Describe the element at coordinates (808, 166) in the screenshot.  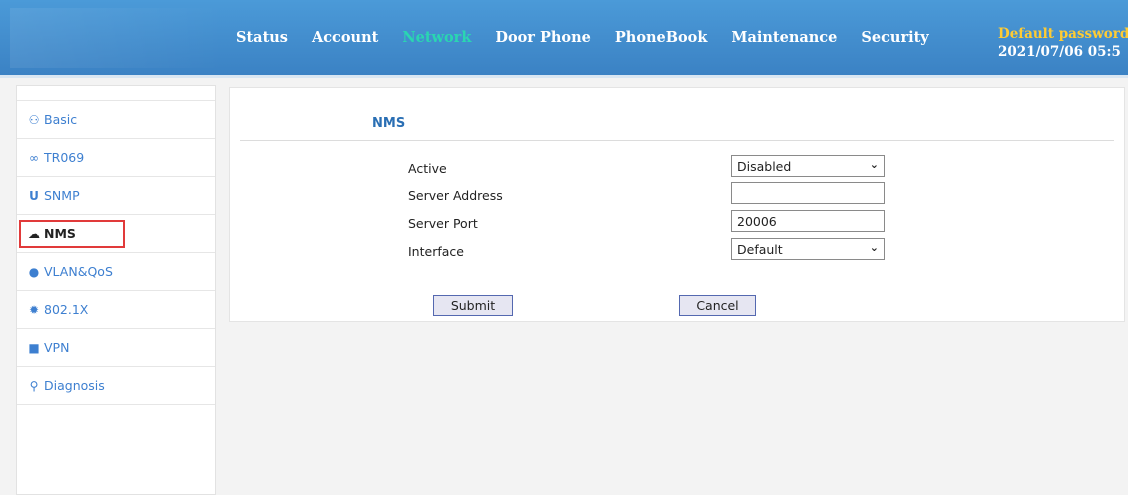
I see `active-select: Disabled ⌄` at that location.